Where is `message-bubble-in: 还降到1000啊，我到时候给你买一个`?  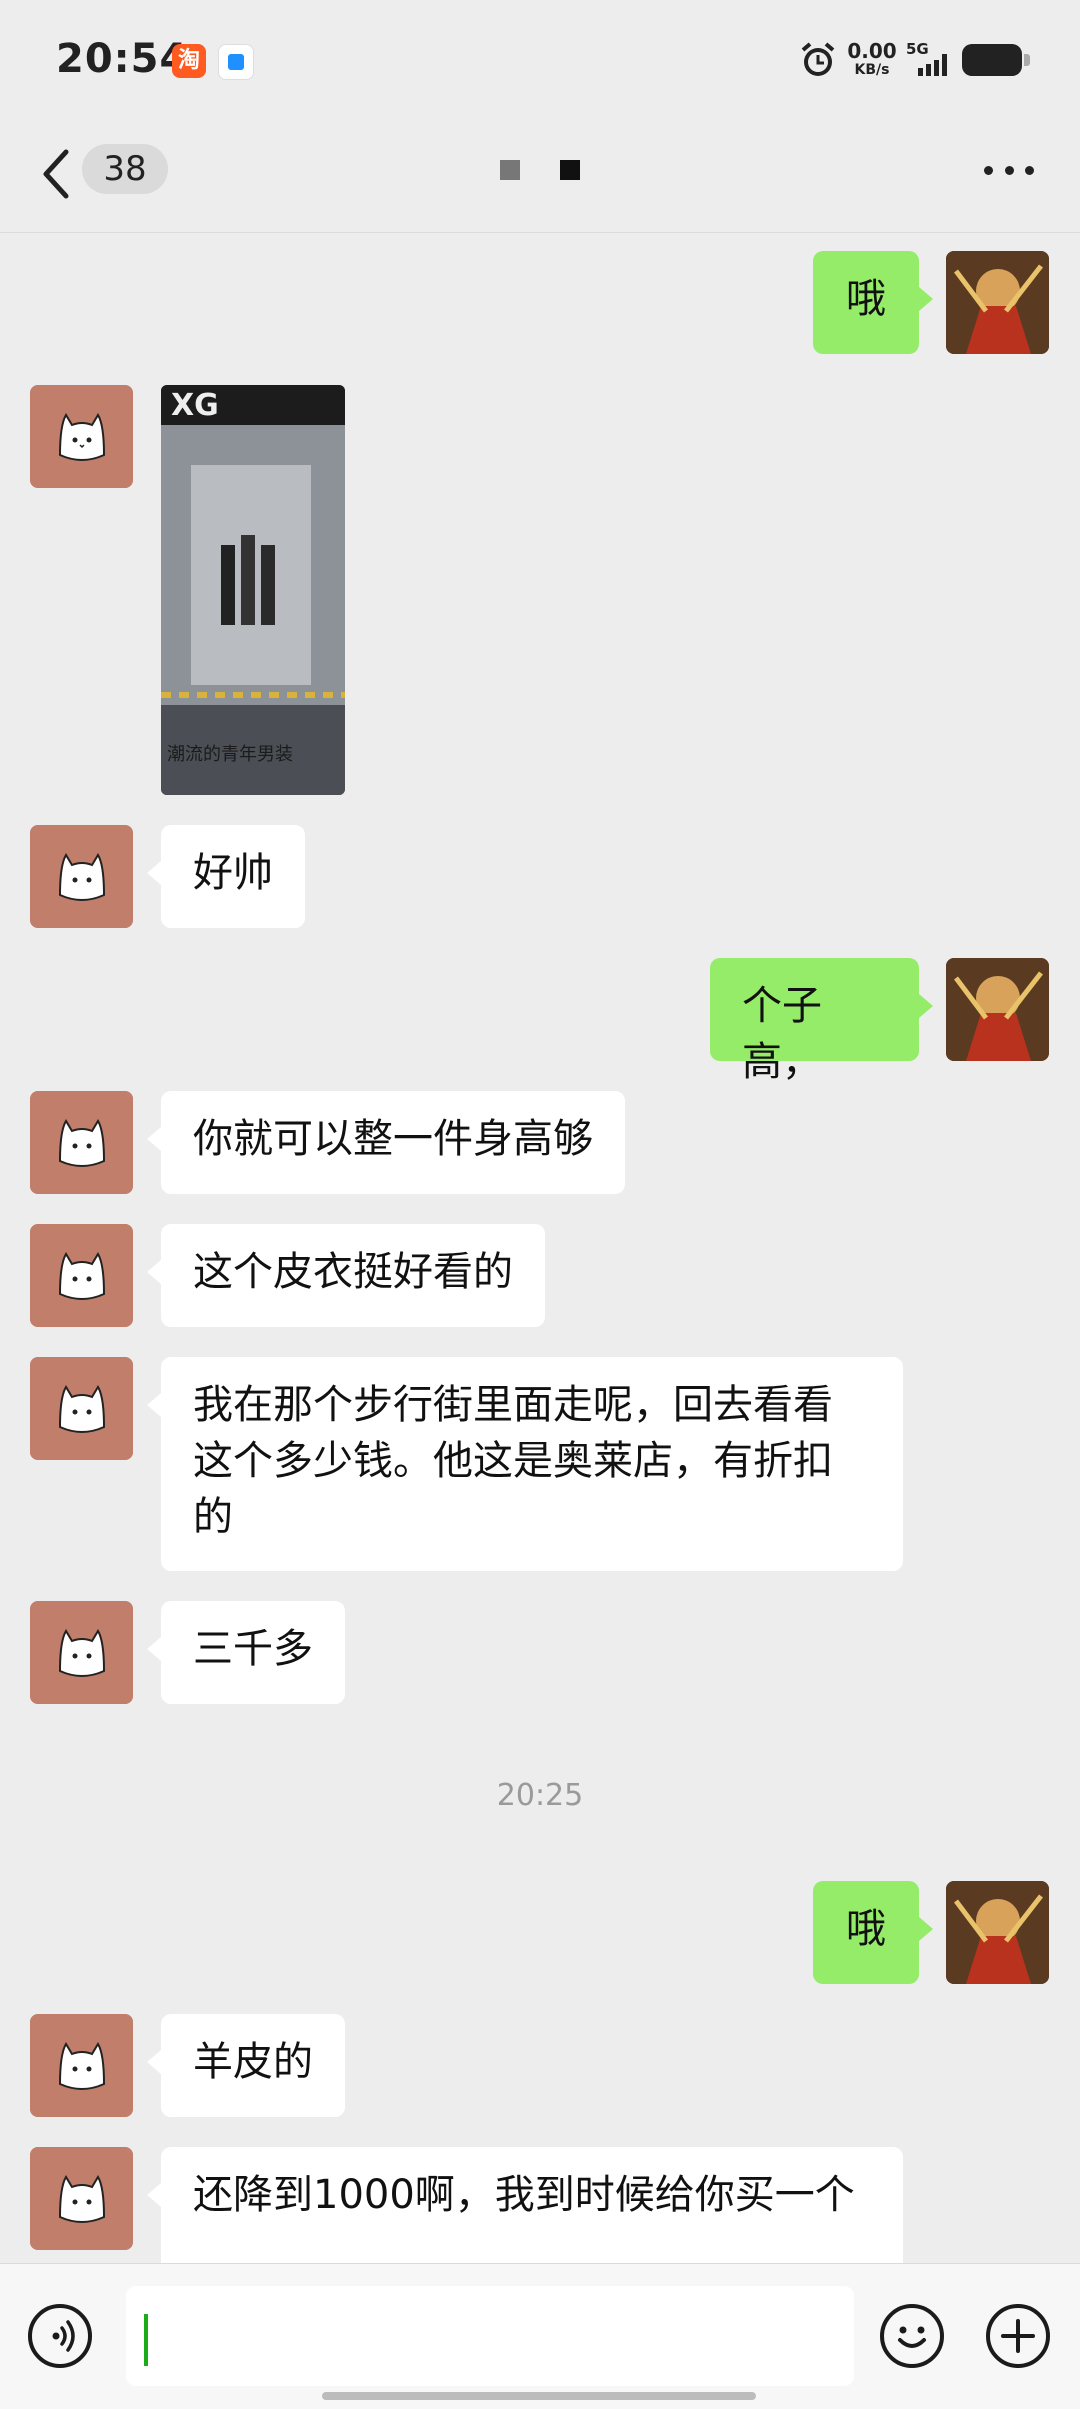
message-bubble-in: 还降到1000啊，我到时候给你买一个 is located at coordinates (525, 2205).